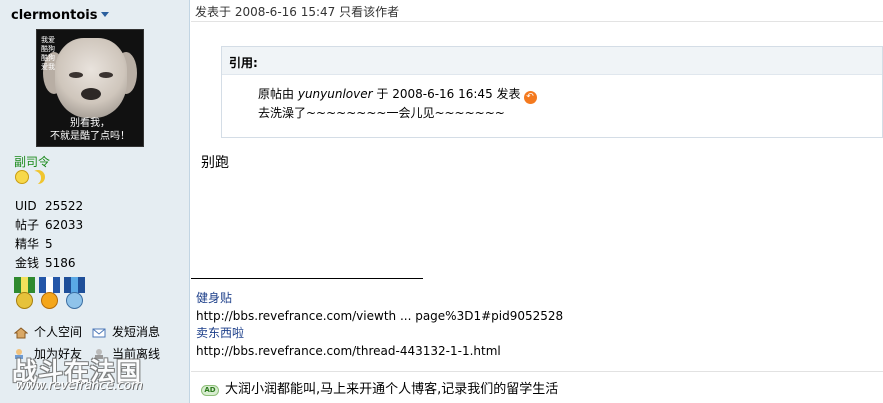 The width and height of the screenshot is (883, 403). Describe the element at coordinates (54, 15) in the screenshot. I see `username: clermontois` at that location.